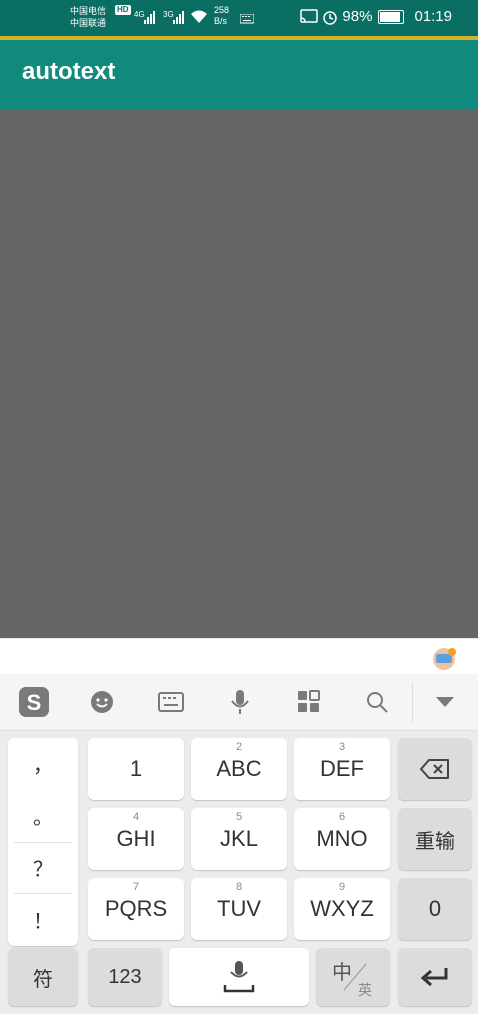  What do you see at coordinates (222, 10) in the screenshot?
I see `speed-value: 258` at bounding box center [222, 10].